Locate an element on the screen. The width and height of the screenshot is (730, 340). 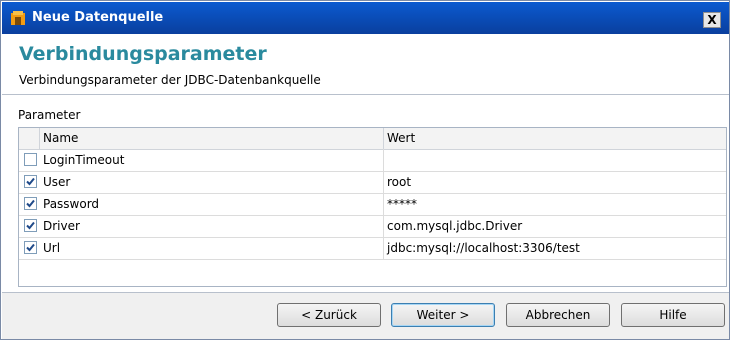
param-value: root is located at coordinates (399, 182).